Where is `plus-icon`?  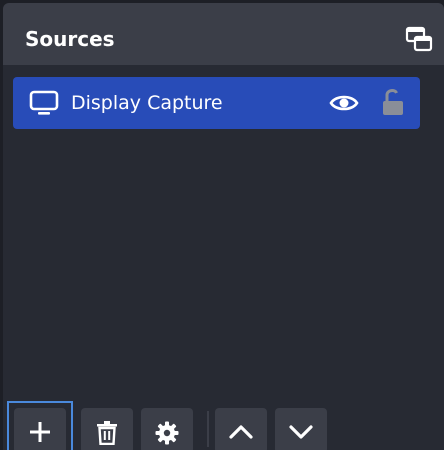
plus-icon is located at coordinates (40, 432).